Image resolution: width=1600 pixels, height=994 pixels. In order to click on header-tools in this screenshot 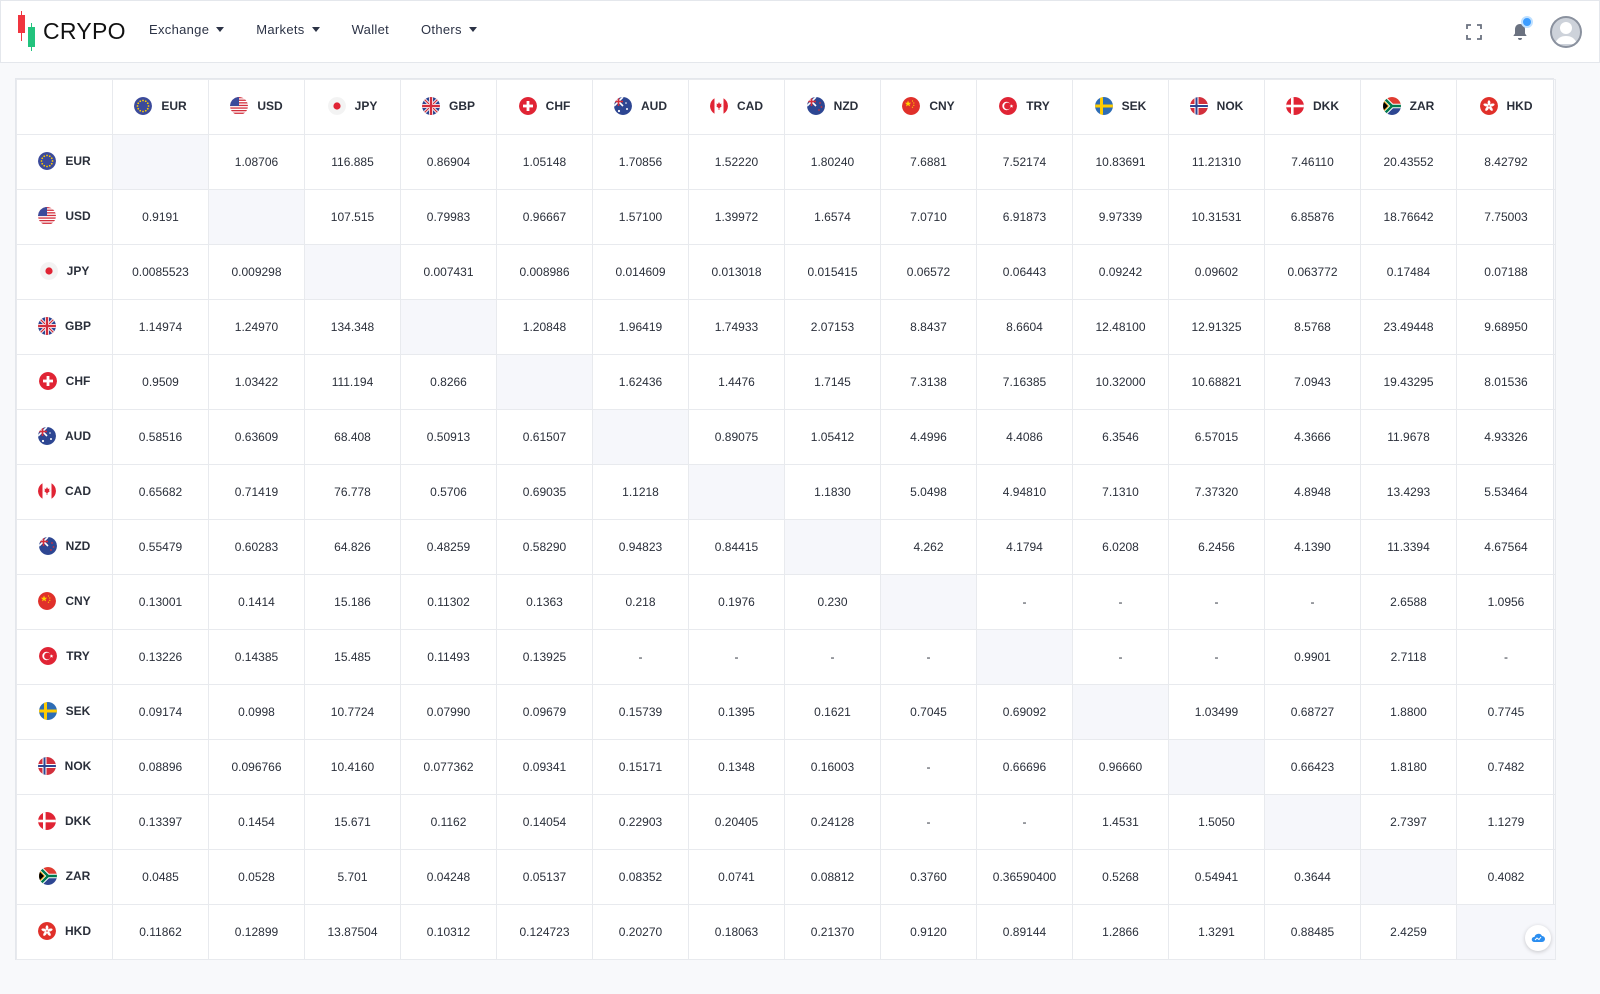, I will do `click(1514, 32)`.